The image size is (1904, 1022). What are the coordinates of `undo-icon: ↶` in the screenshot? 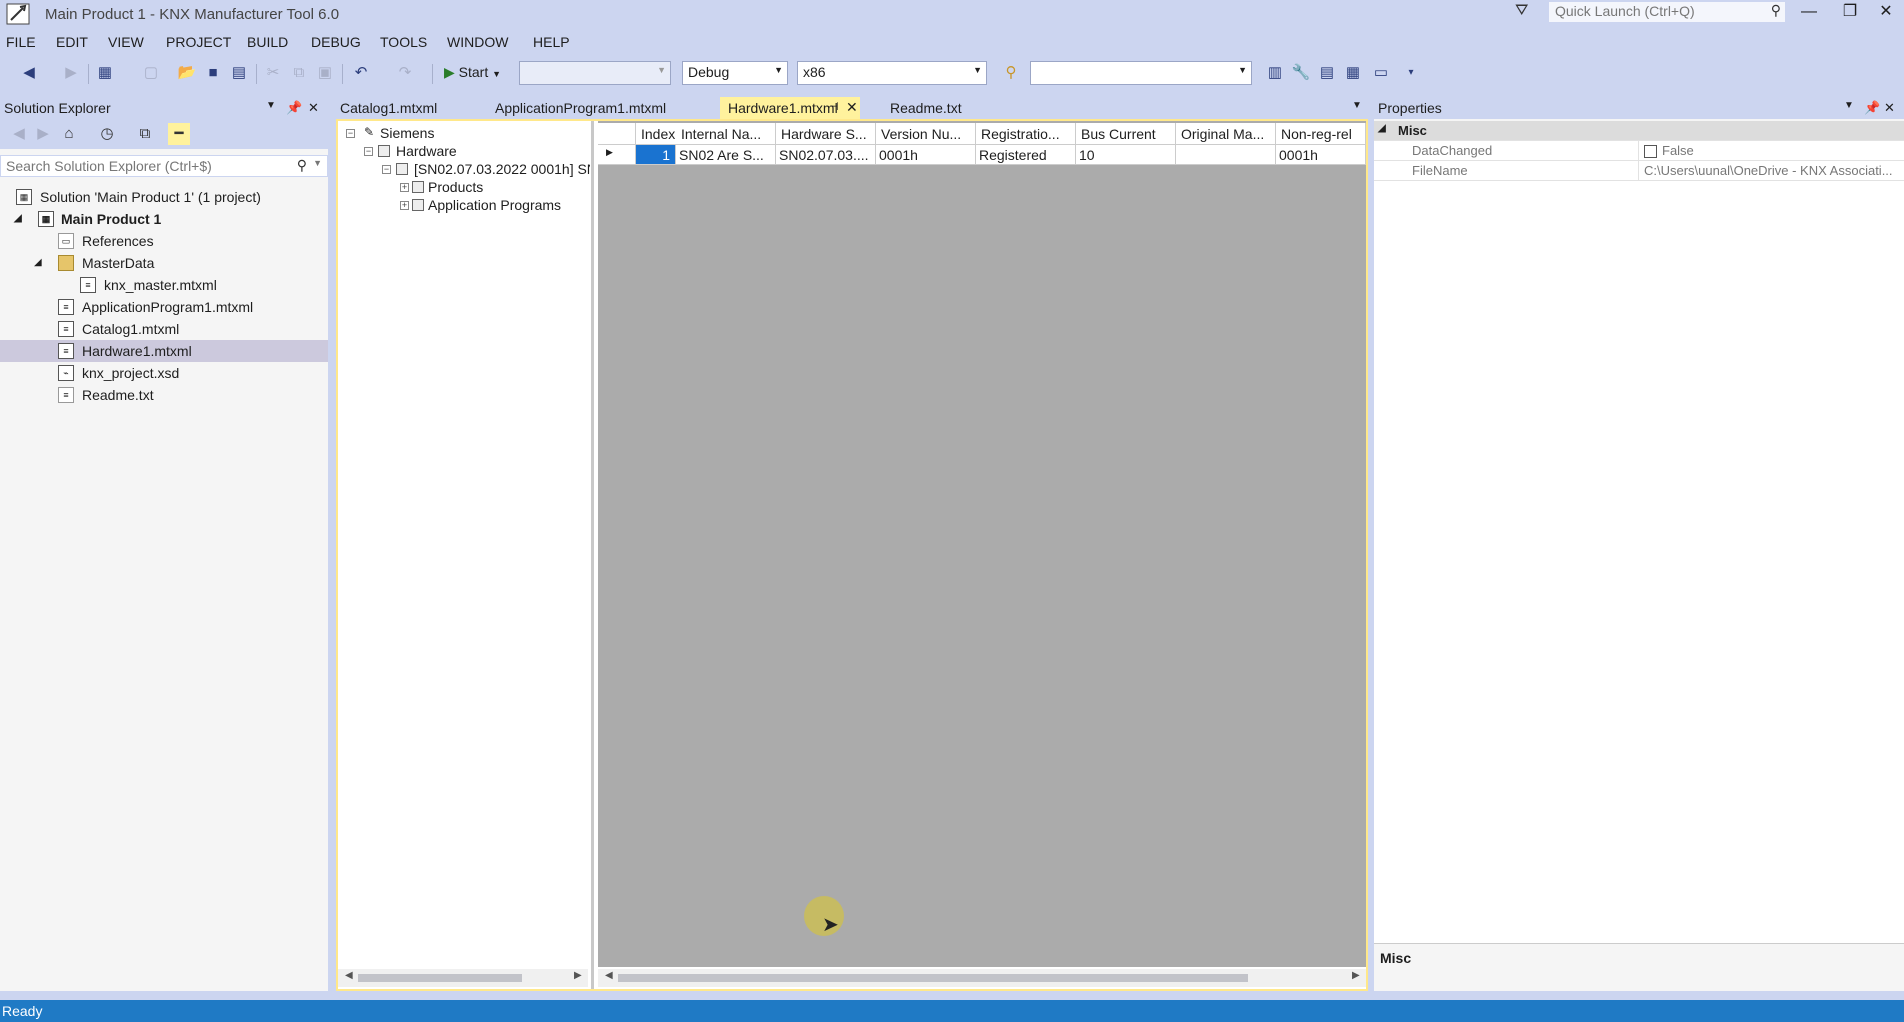 It's located at (361, 73).